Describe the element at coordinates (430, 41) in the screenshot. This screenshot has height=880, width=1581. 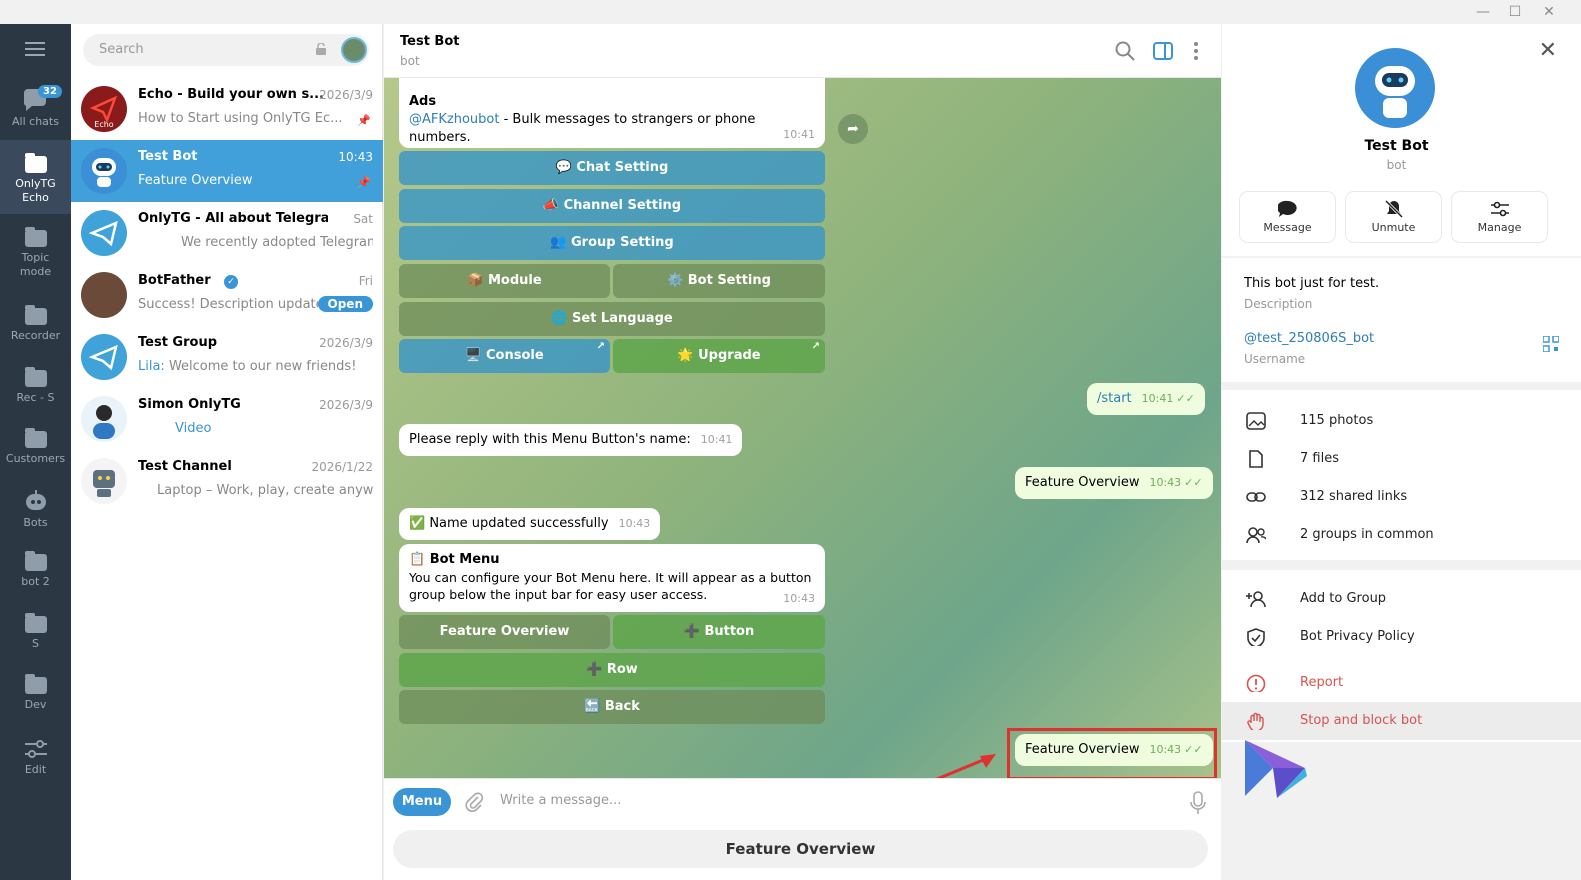
I see `chat-title: Test Bot` at that location.